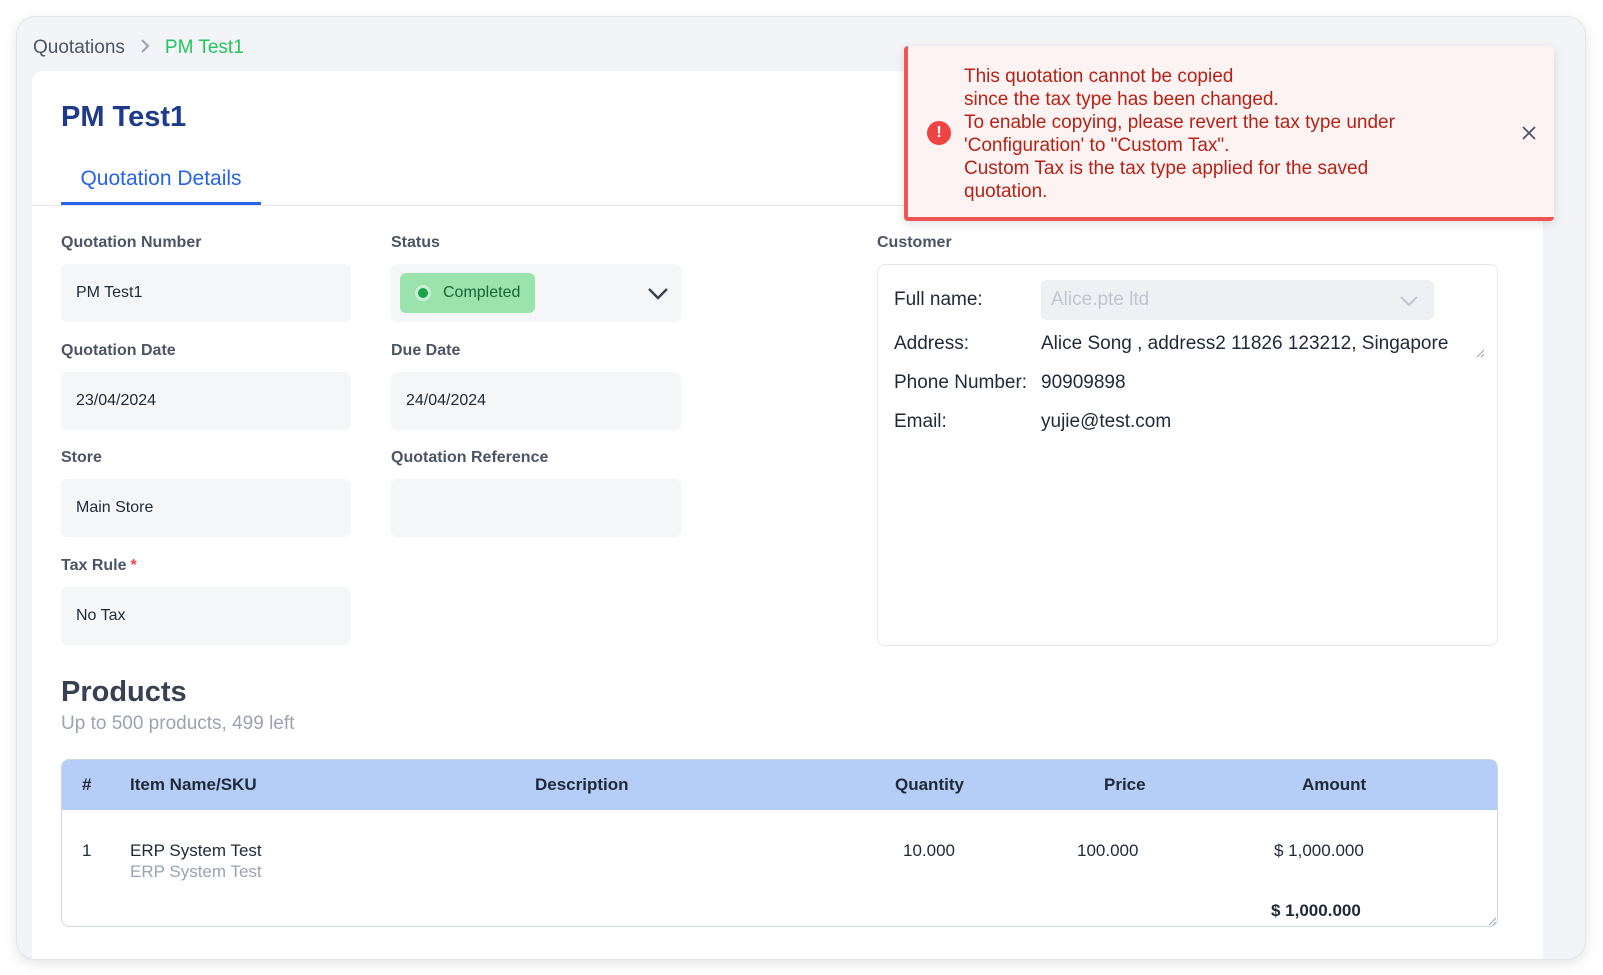 Image resolution: width=1603 pixels, height=975 pixels. I want to click on products-total: $ 1,000.000, so click(1316, 910).